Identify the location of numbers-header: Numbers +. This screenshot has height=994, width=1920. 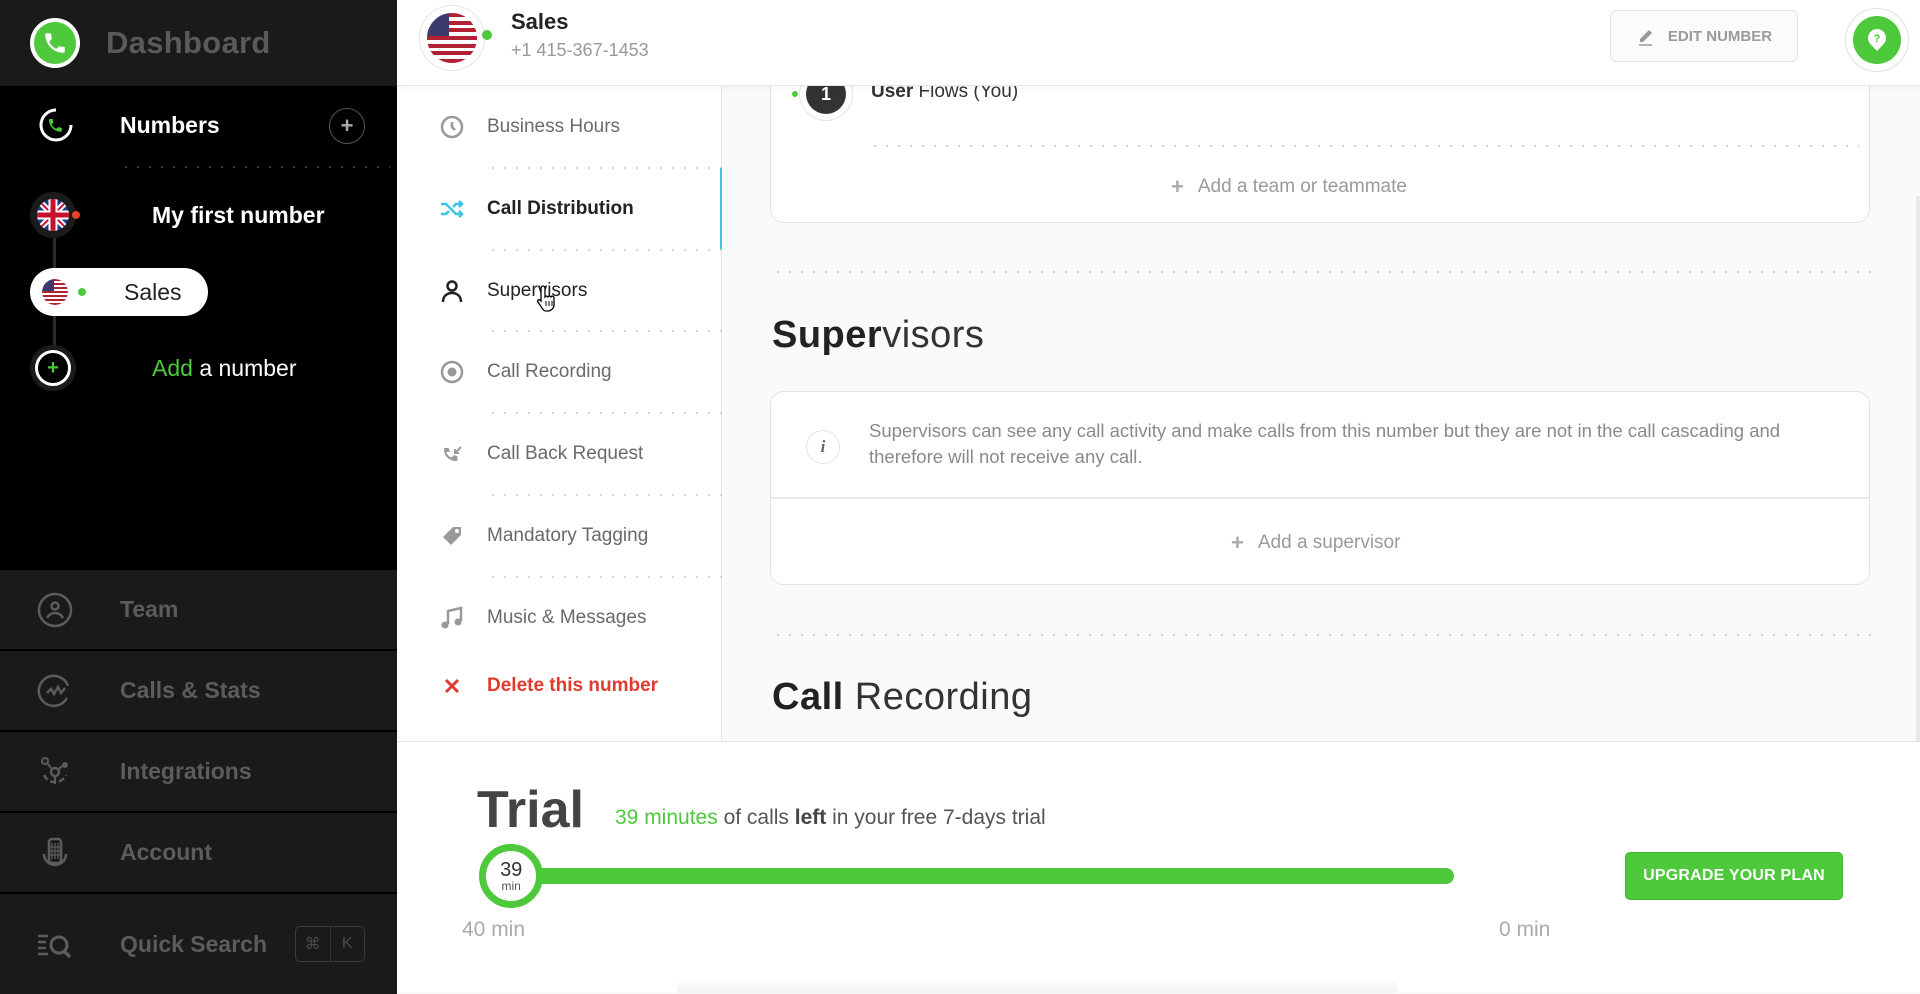
(198, 125).